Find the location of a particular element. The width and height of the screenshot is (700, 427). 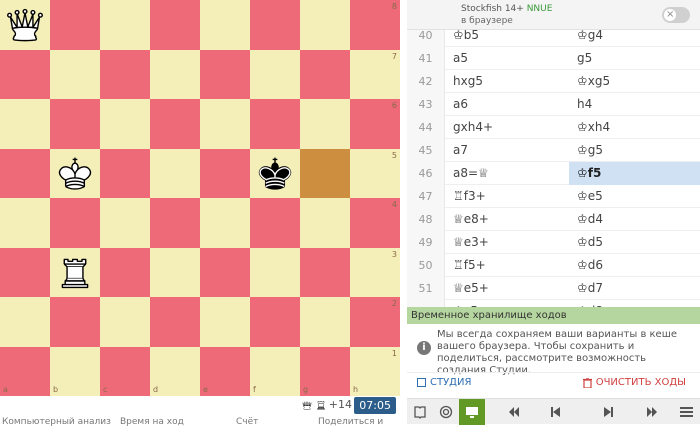

square-e4 is located at coordinates (225, 223).